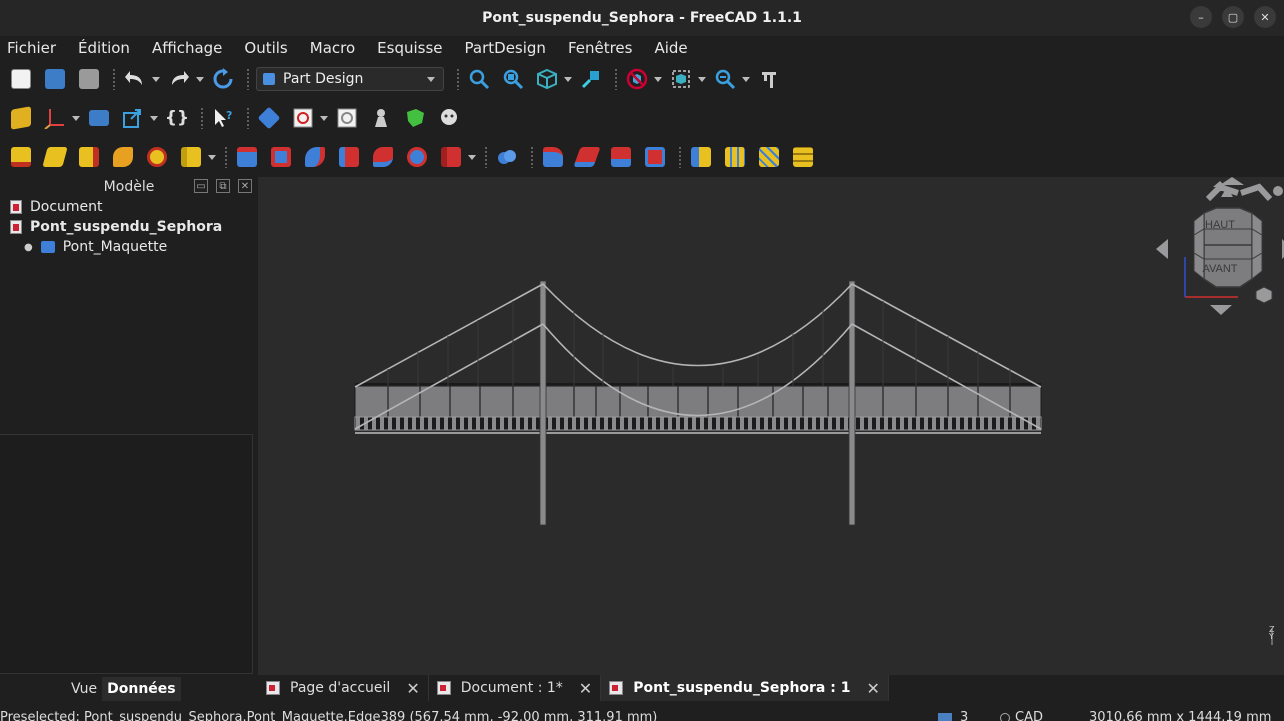 The image size is (1284, 721). Describe the element at coordinates (139, 118) in the screenshot. I see `create-link-button` at that location.